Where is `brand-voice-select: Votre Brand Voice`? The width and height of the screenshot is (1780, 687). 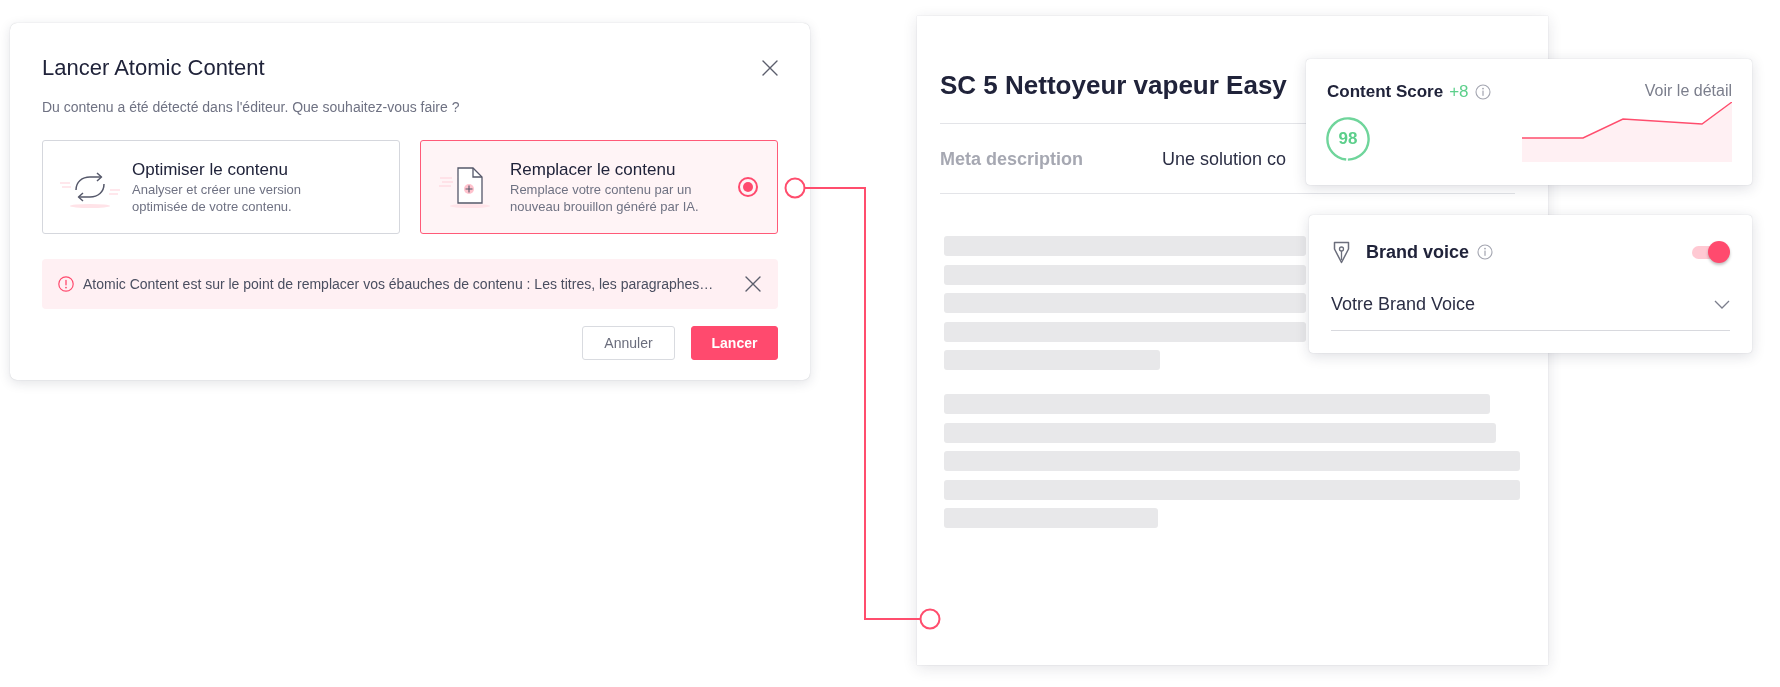
brand-voice-select: Votre Brand Voice is located at coordinates (1530, 312).